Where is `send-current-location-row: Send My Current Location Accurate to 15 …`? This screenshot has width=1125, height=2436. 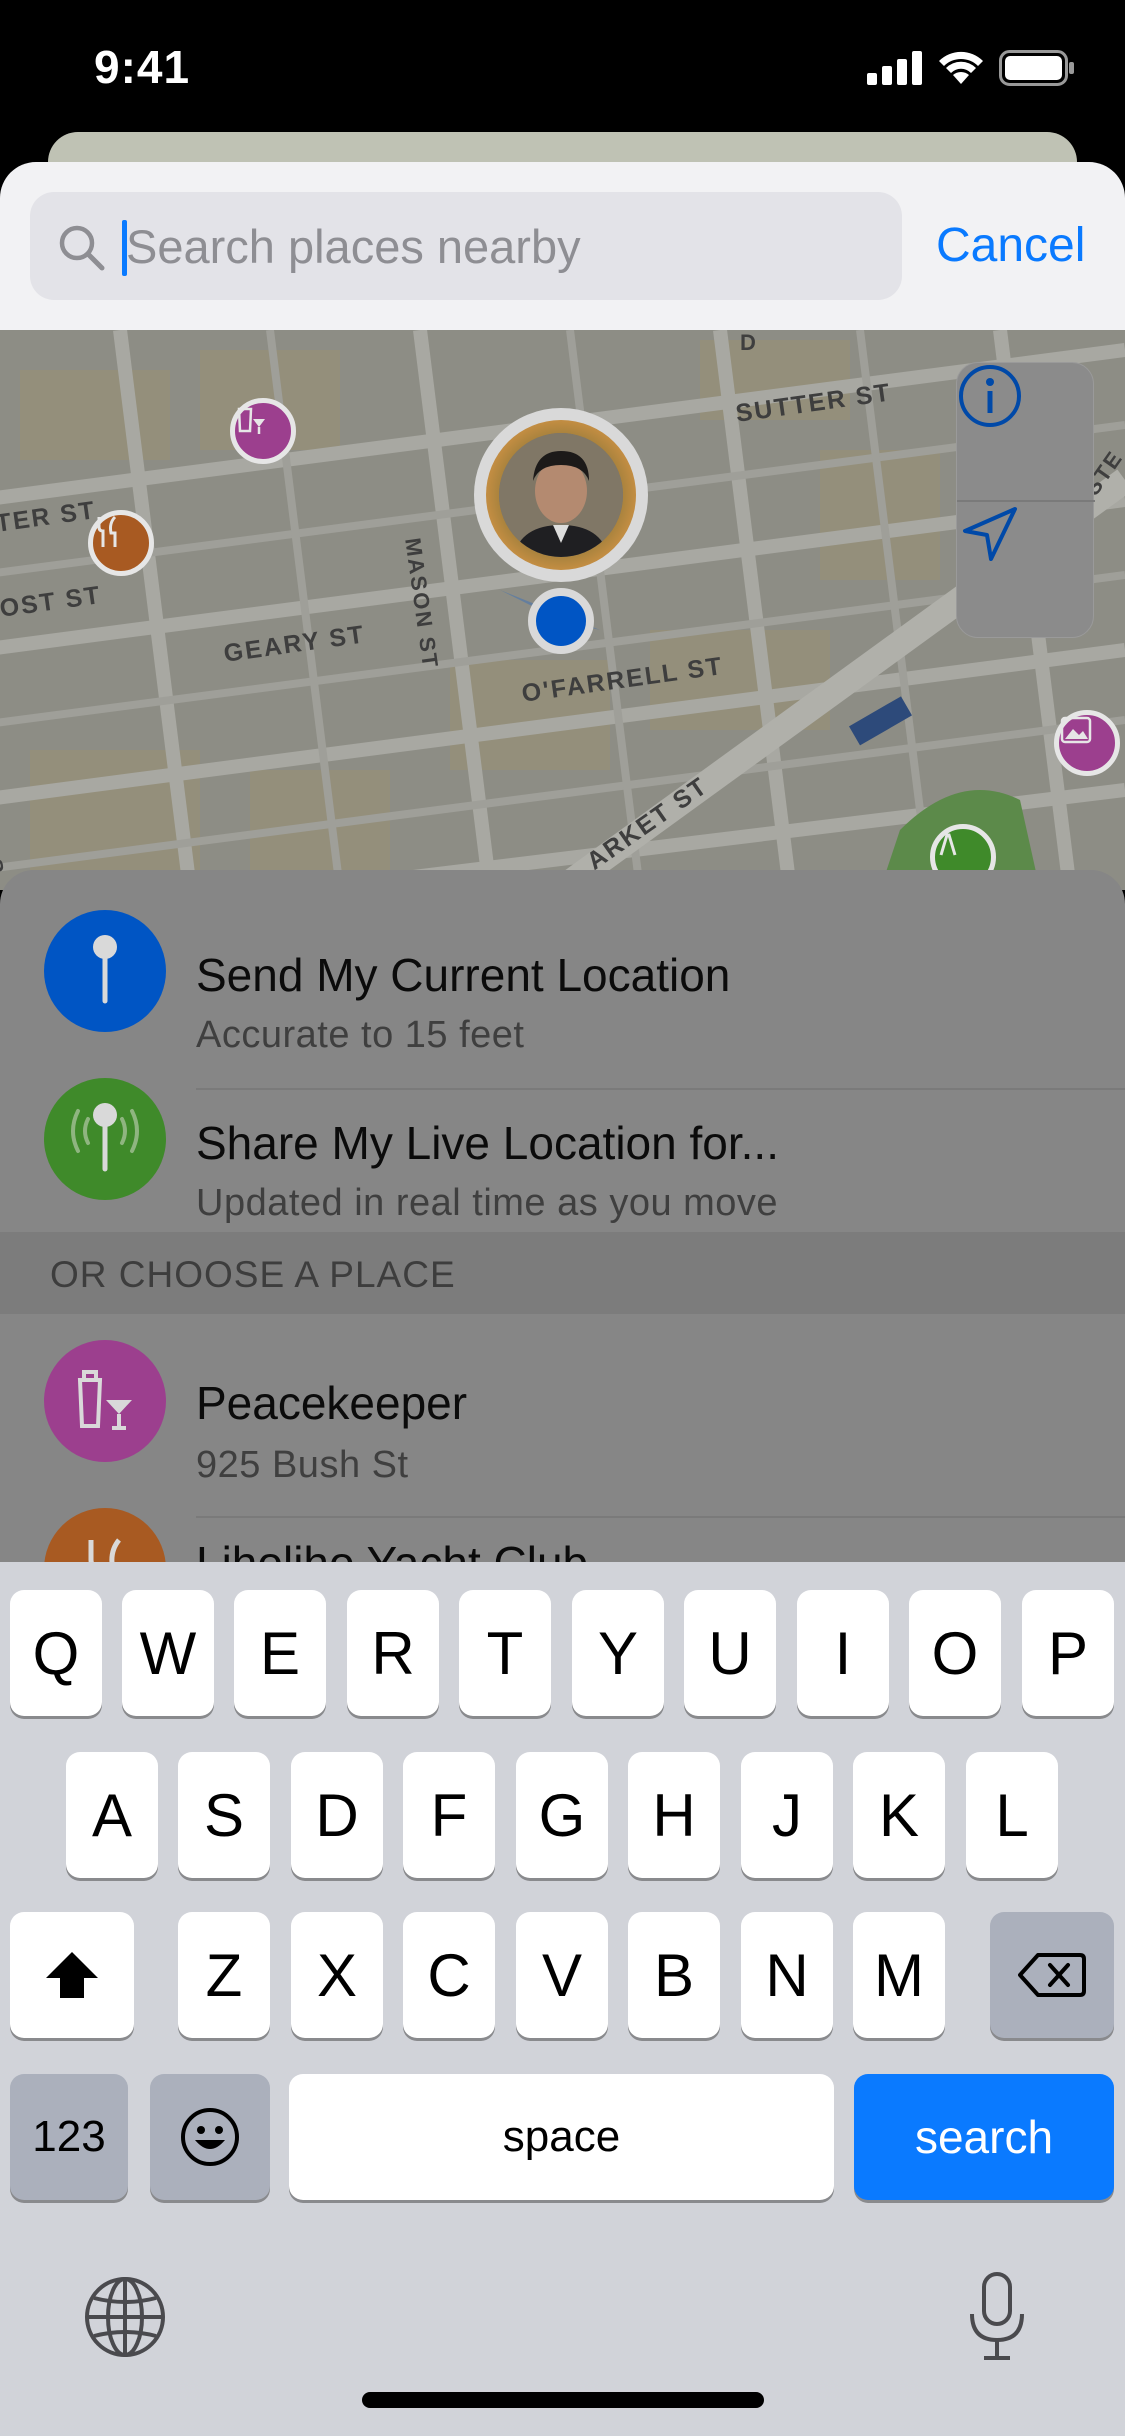 send-current-location-row: Send My Current Location Accurate to 15 … is located at coordinates (562, 1000).